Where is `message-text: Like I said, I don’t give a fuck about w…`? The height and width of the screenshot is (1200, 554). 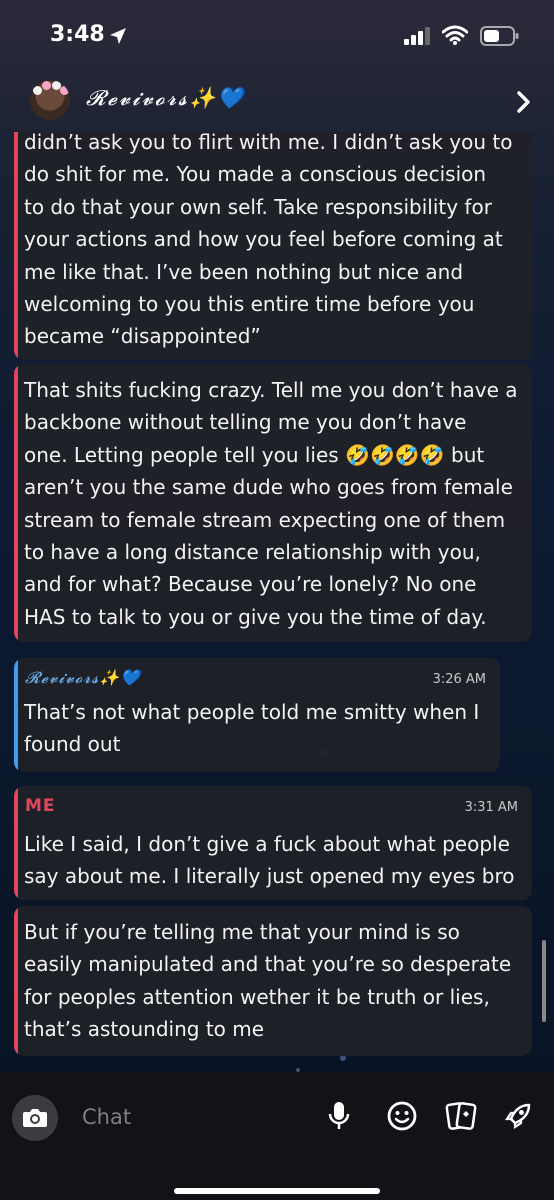 message-text: Like I said, I don’t give a fuck about w… is located at coordinates (269, 860).